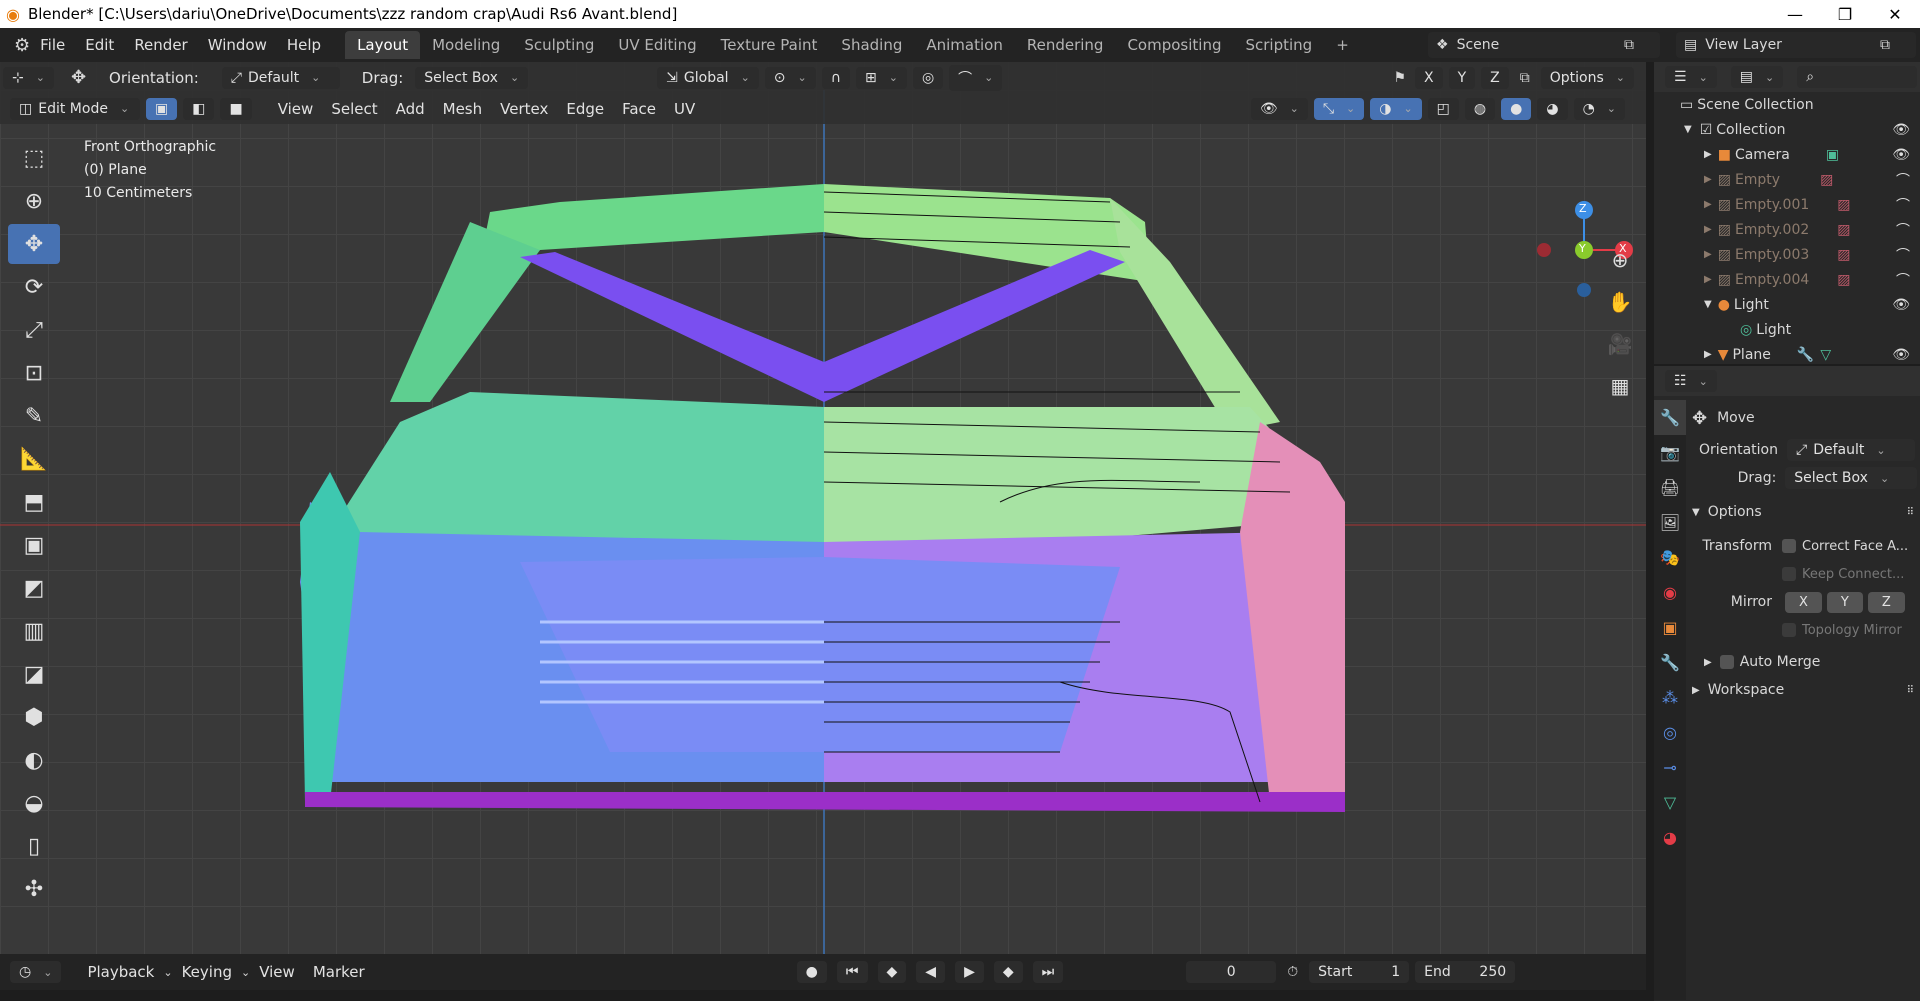 Image resolution: width=1920 pixels, height=1001 pixels. Describe the element at coordinates (34, 158) in the screenshot. I see `select-box-tool-icon: ⬚` at that location.